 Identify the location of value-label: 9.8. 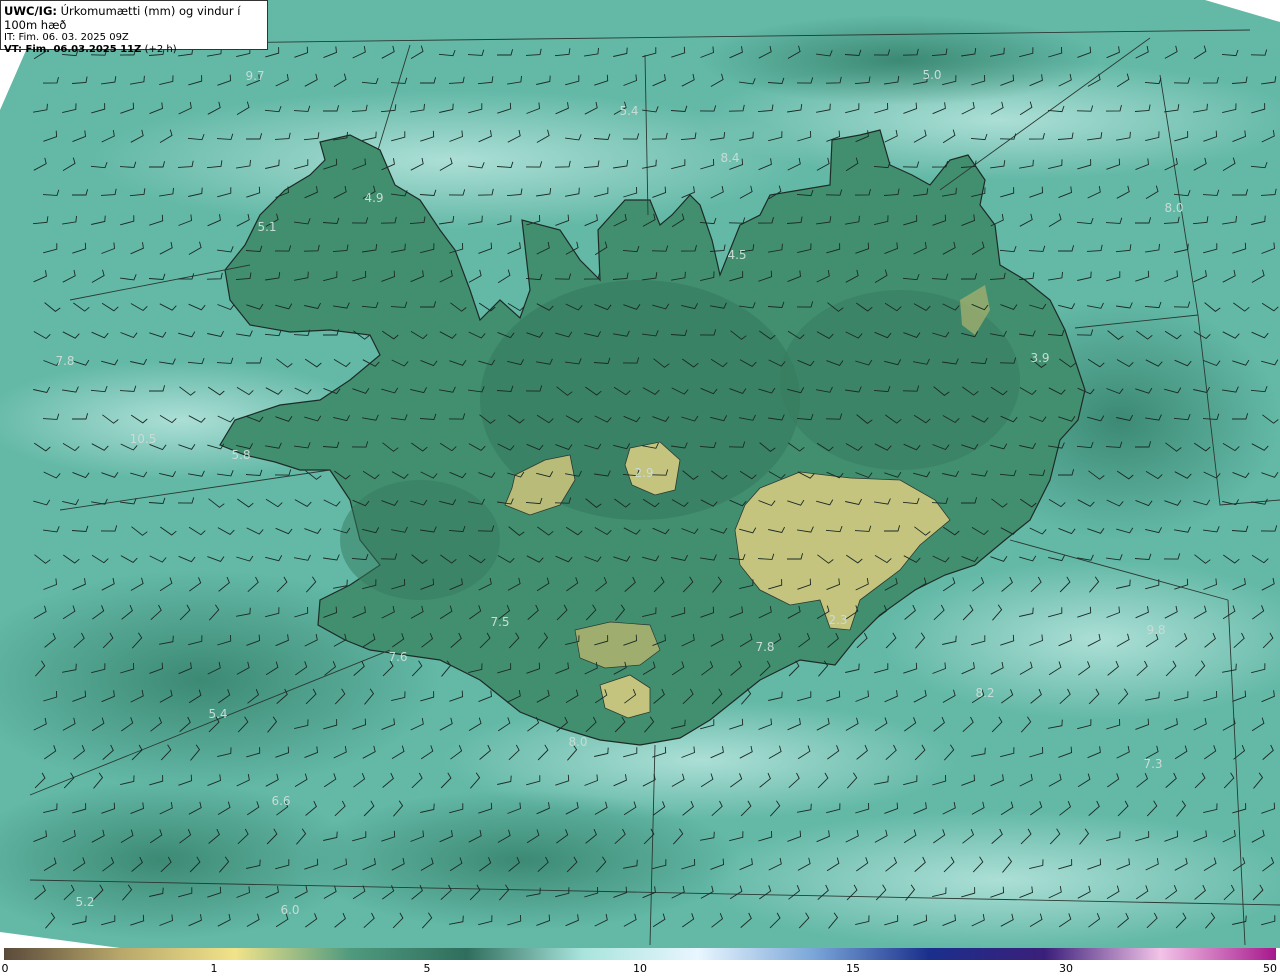
(1155, 630).